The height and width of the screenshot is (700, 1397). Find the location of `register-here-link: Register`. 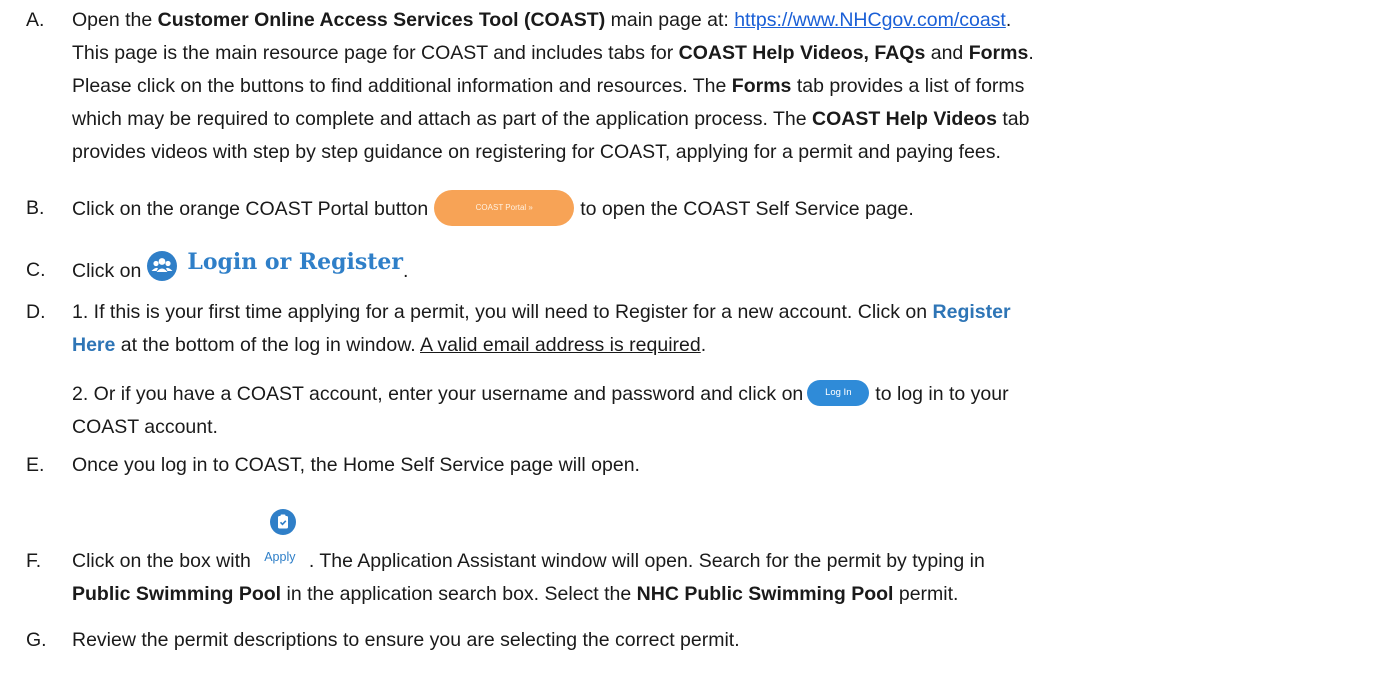

register-here-link: Register is located at coordinates (972, 312).